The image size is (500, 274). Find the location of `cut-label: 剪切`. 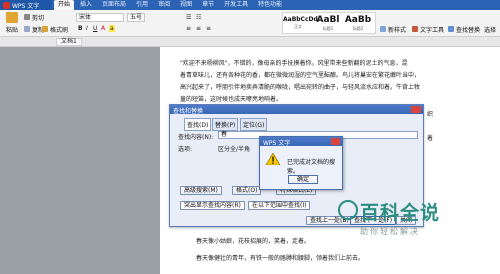

cut-label: 剪切 is located at coordinates (38, 18).